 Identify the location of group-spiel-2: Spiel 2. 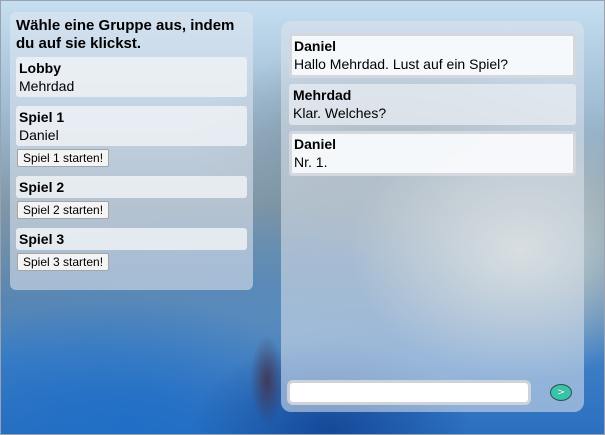
(131, 187).